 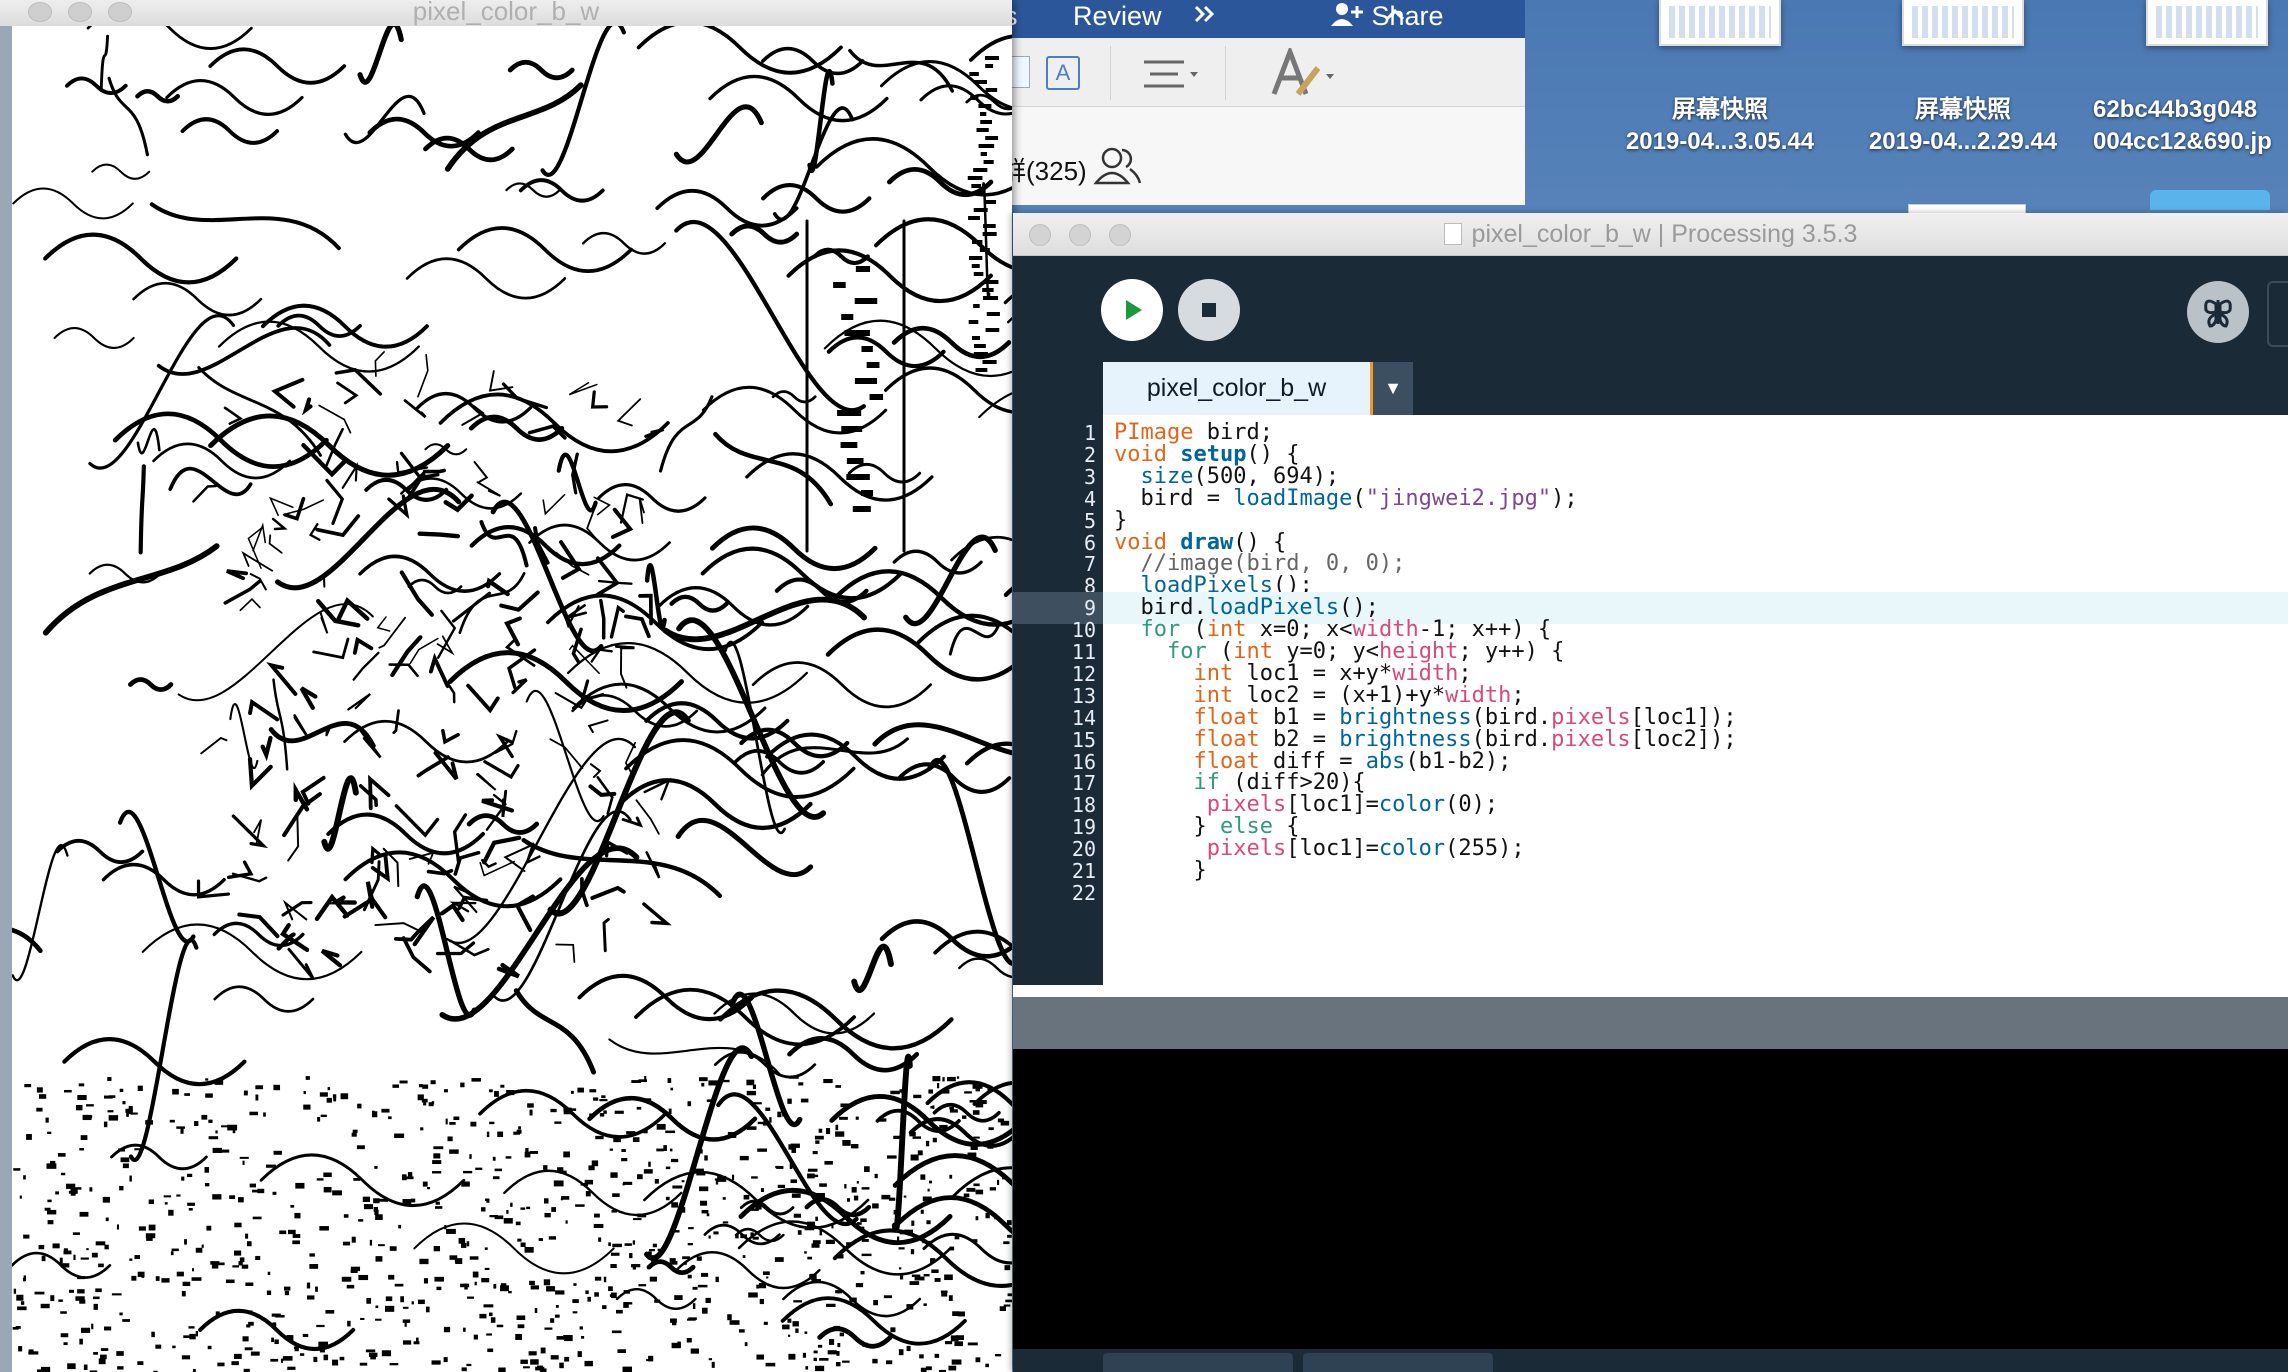 I want to click on word-ribbon-tabs: s Review Share, so click(x=1262, y=19).